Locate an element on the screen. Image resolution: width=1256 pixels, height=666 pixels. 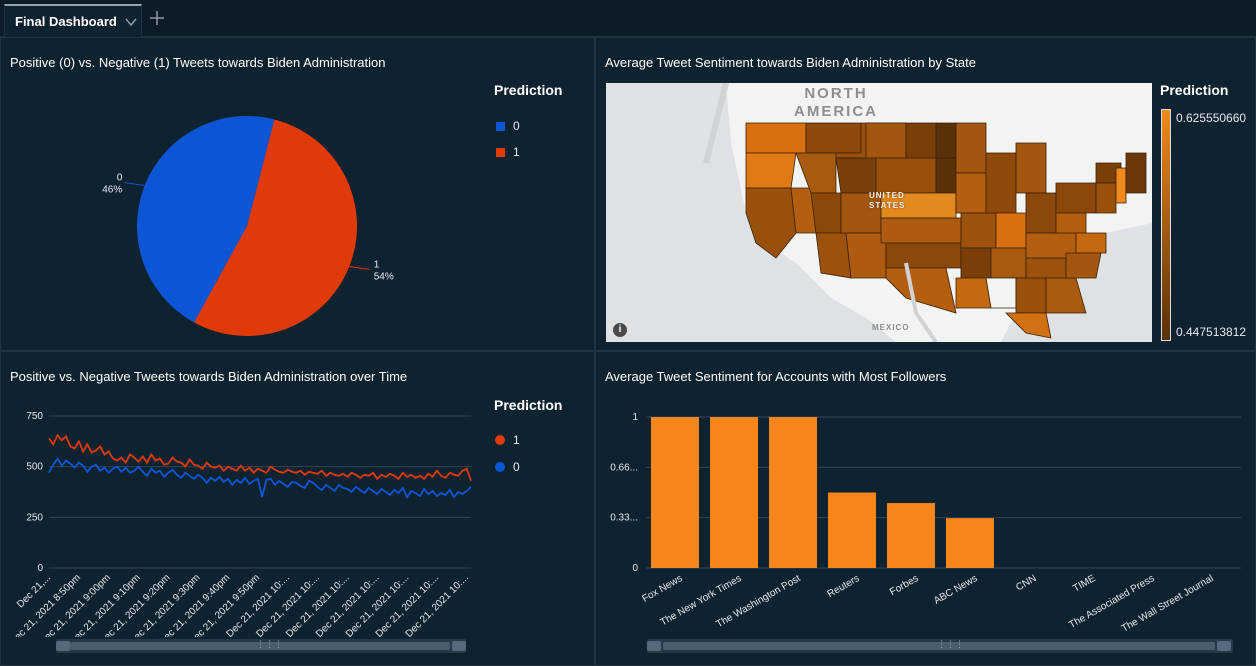
y-tick-label: 500 is located at coordinates (34, 467).